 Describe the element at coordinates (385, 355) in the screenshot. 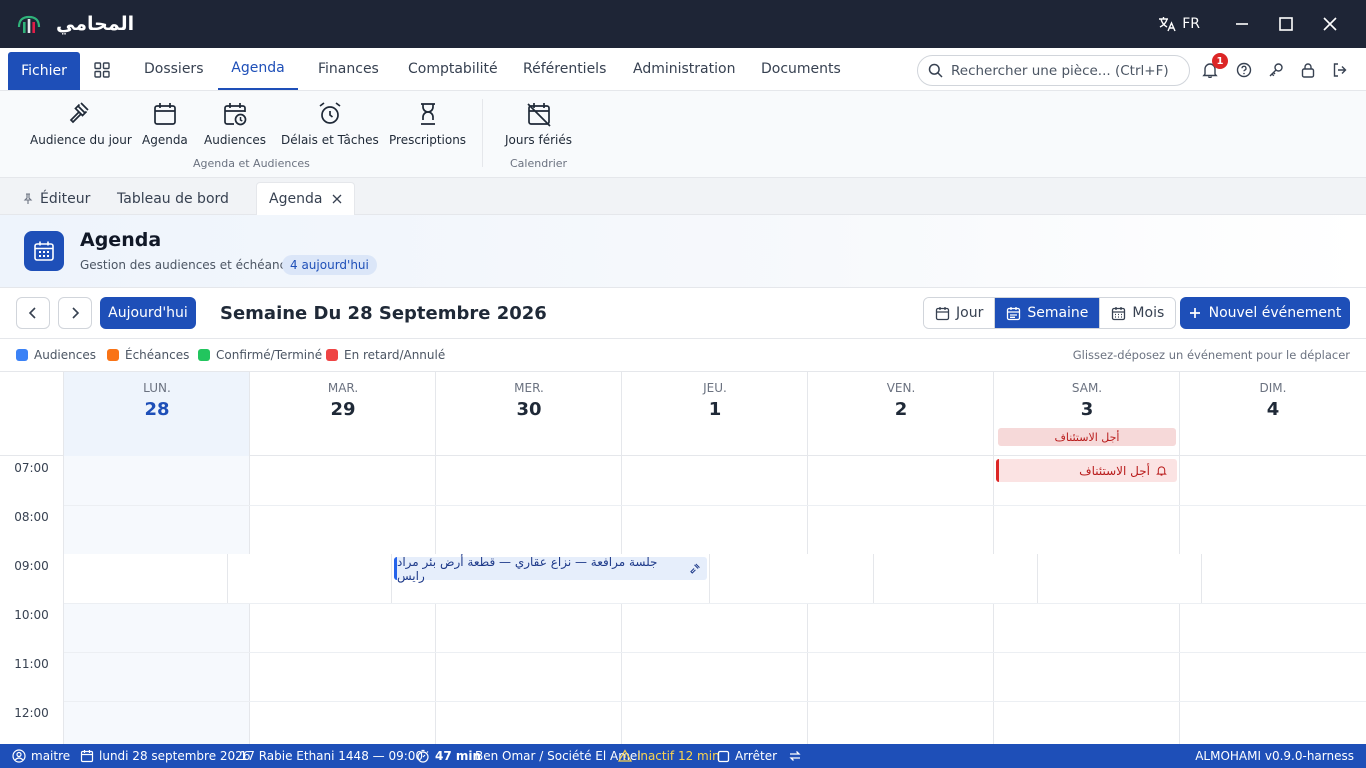

I see `legend-retard: En retard/Annulé` at that location.